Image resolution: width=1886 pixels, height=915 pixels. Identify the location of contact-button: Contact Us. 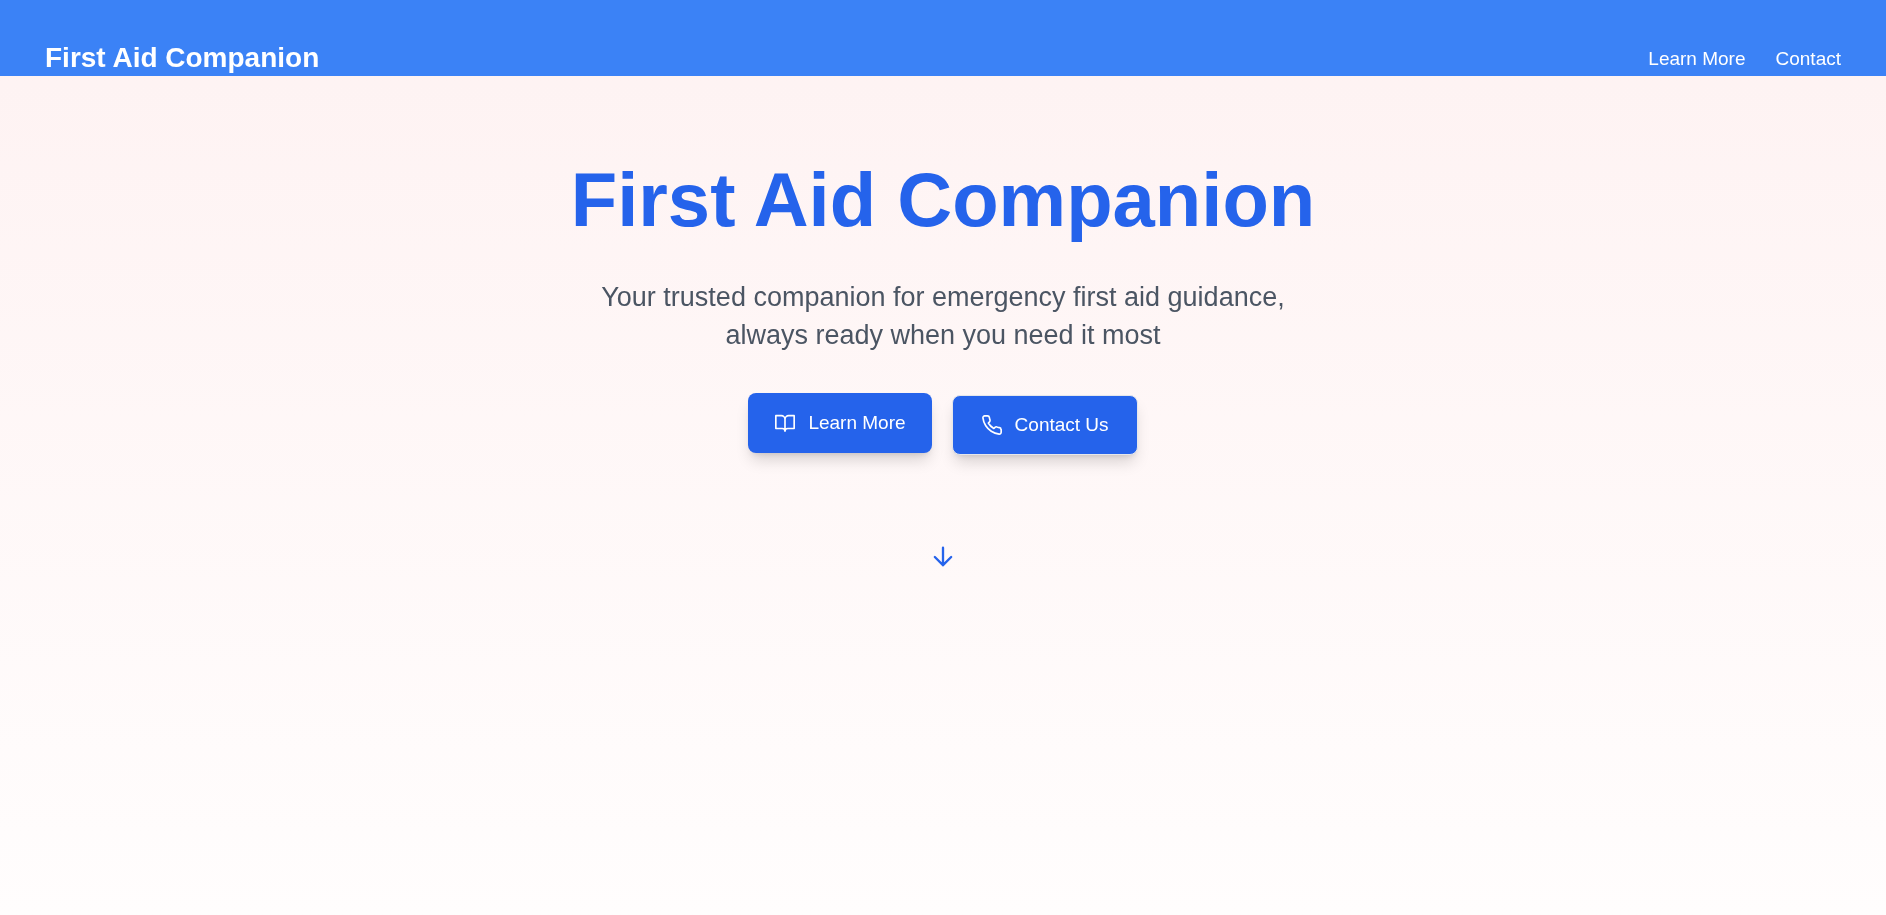
(1044, 425).